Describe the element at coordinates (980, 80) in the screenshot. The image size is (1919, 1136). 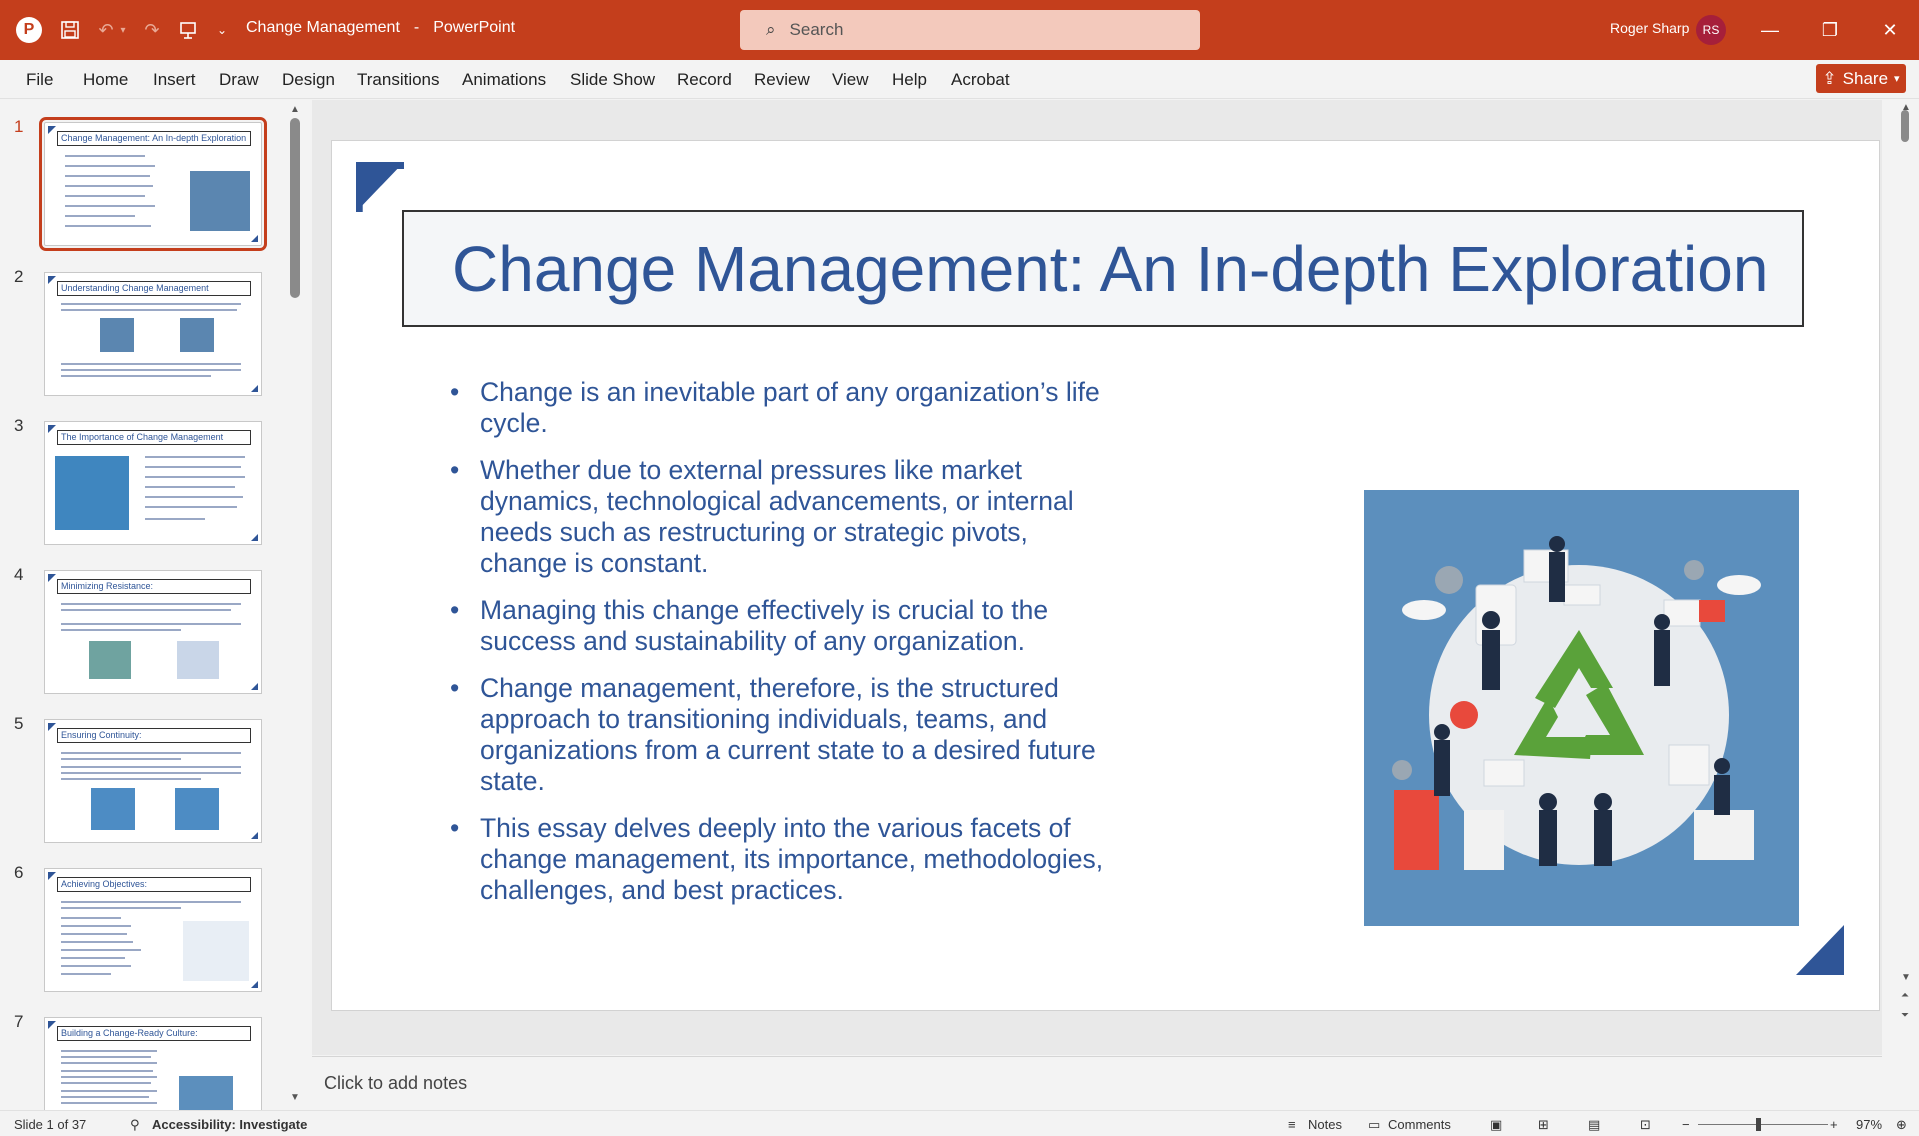
I see `tab-acrobat: Acrobat` at that location.